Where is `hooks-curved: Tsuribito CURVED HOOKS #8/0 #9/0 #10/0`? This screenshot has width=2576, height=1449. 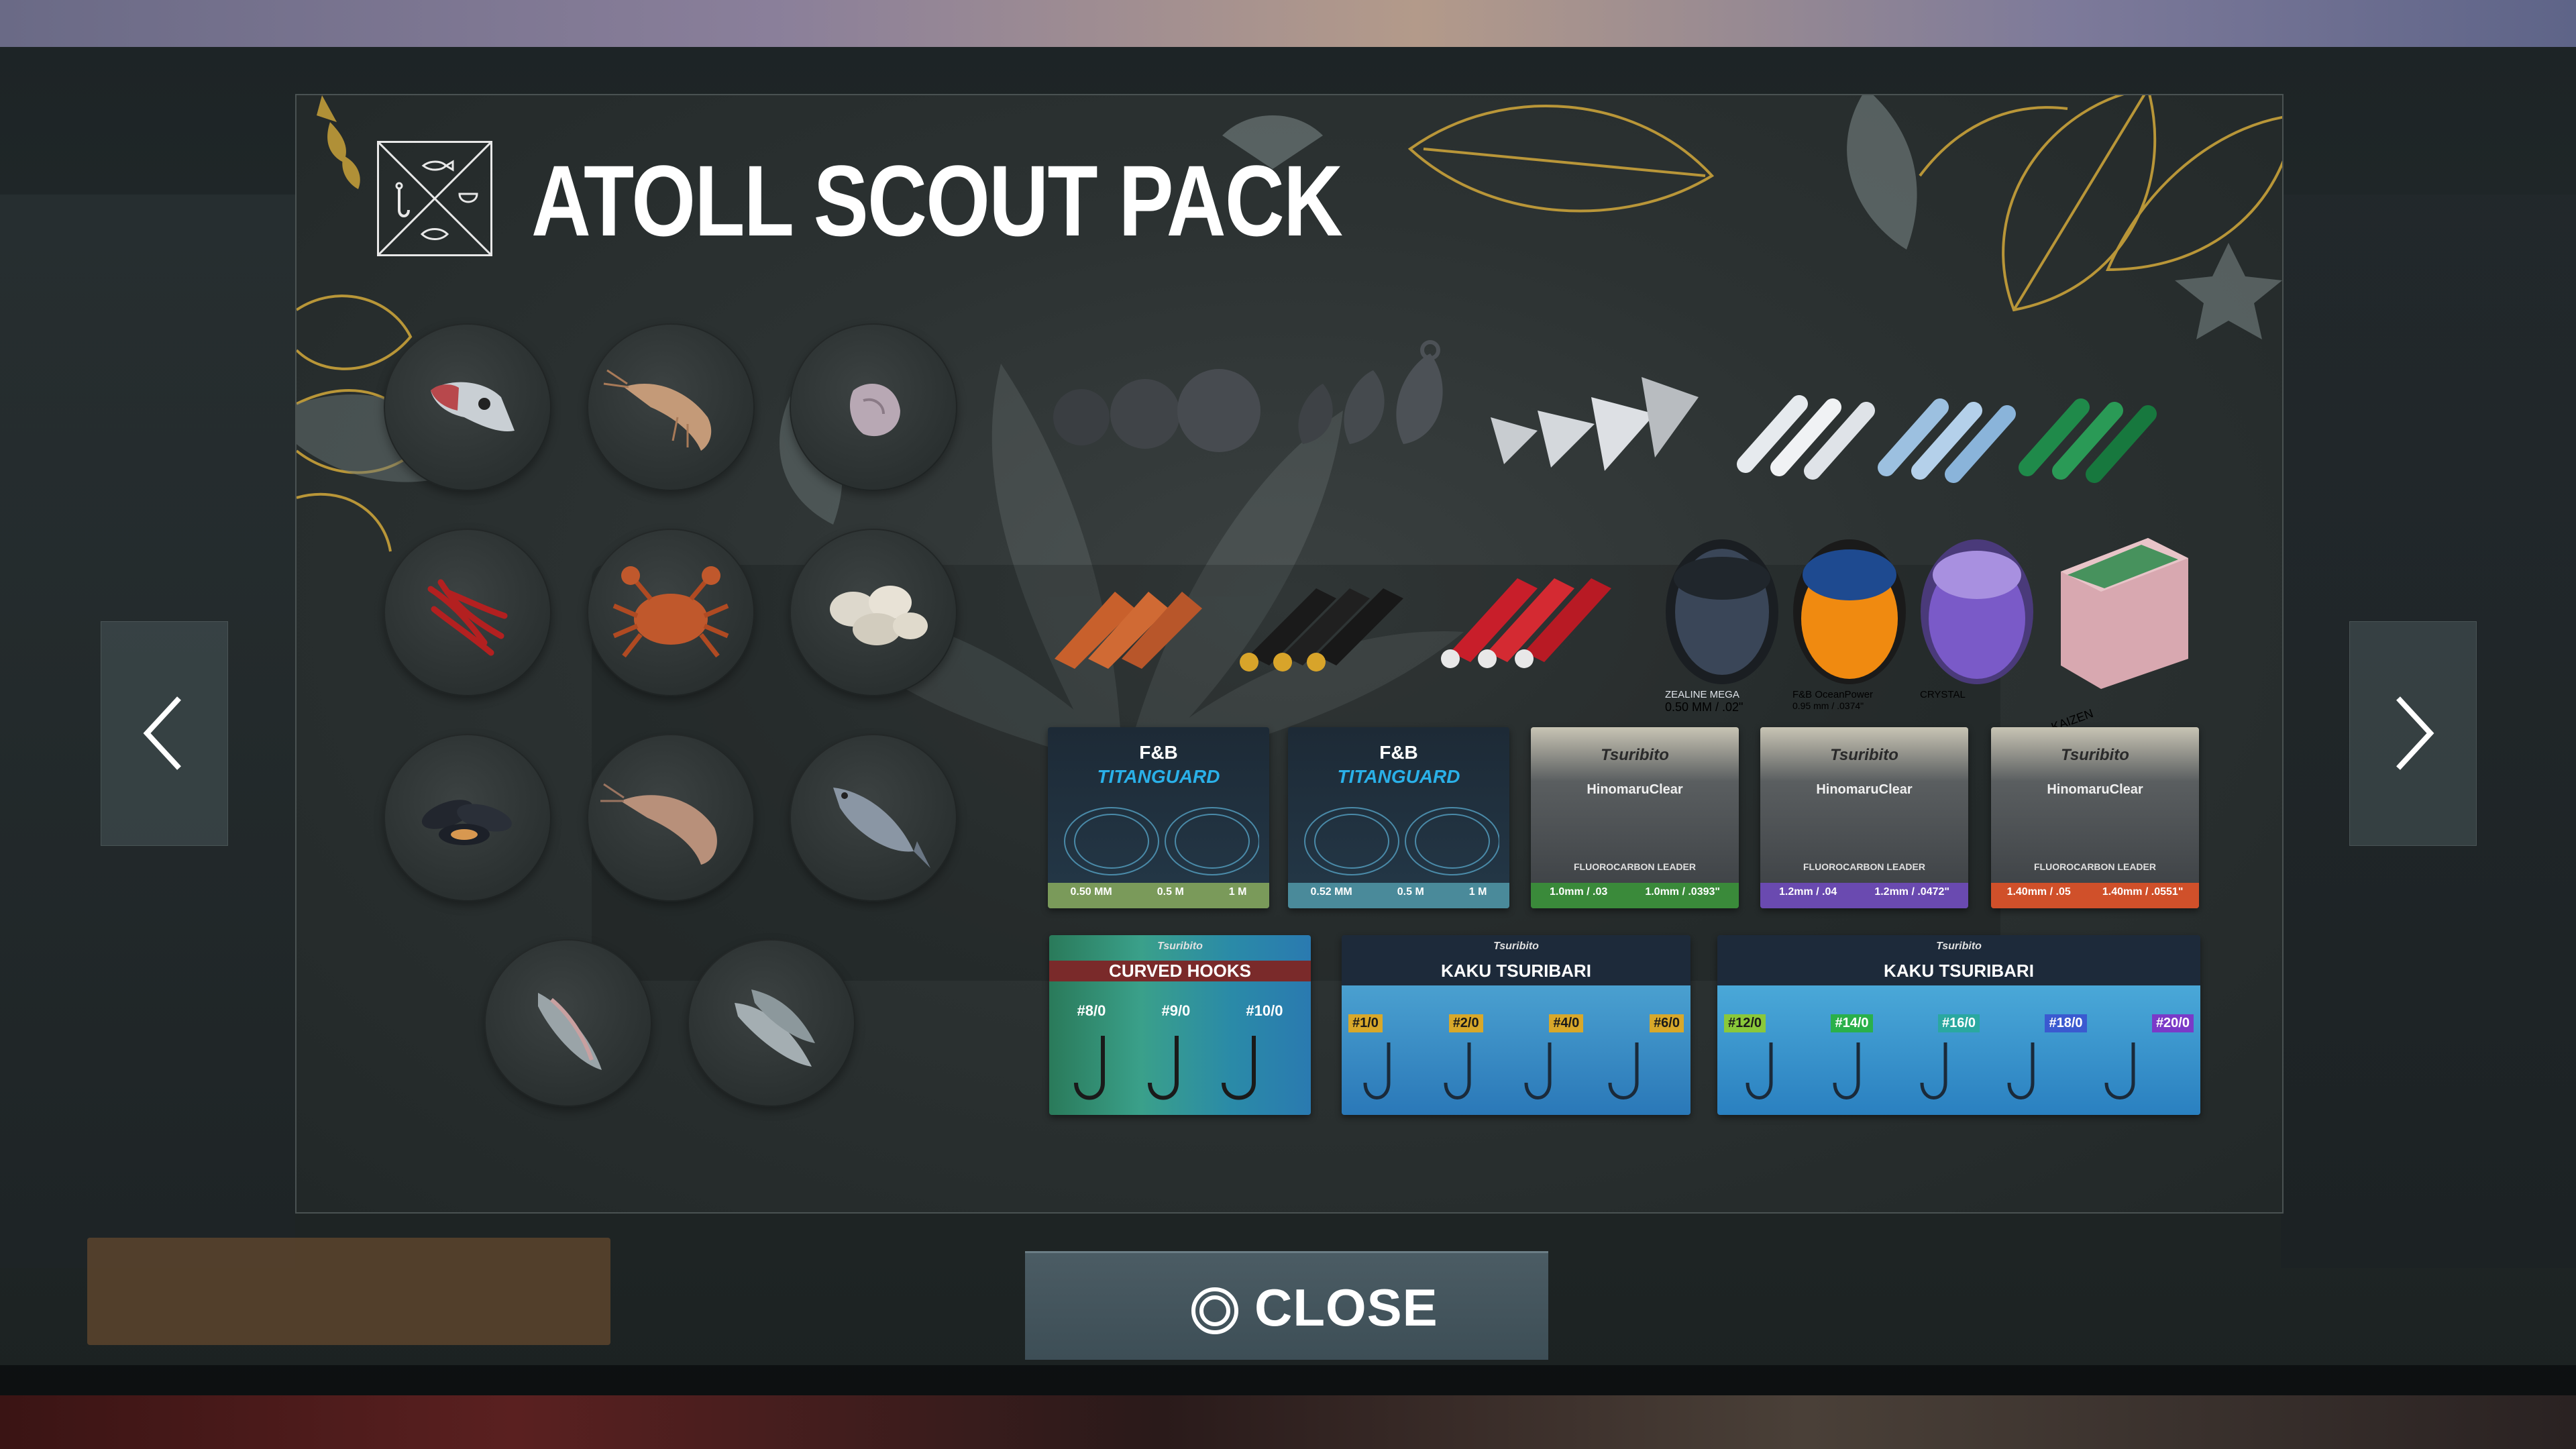 hooks-curved: Tsuribito CURVED HOOKS #8/0 #9/0 #10/0 is located at coordinates (1180, 1025).